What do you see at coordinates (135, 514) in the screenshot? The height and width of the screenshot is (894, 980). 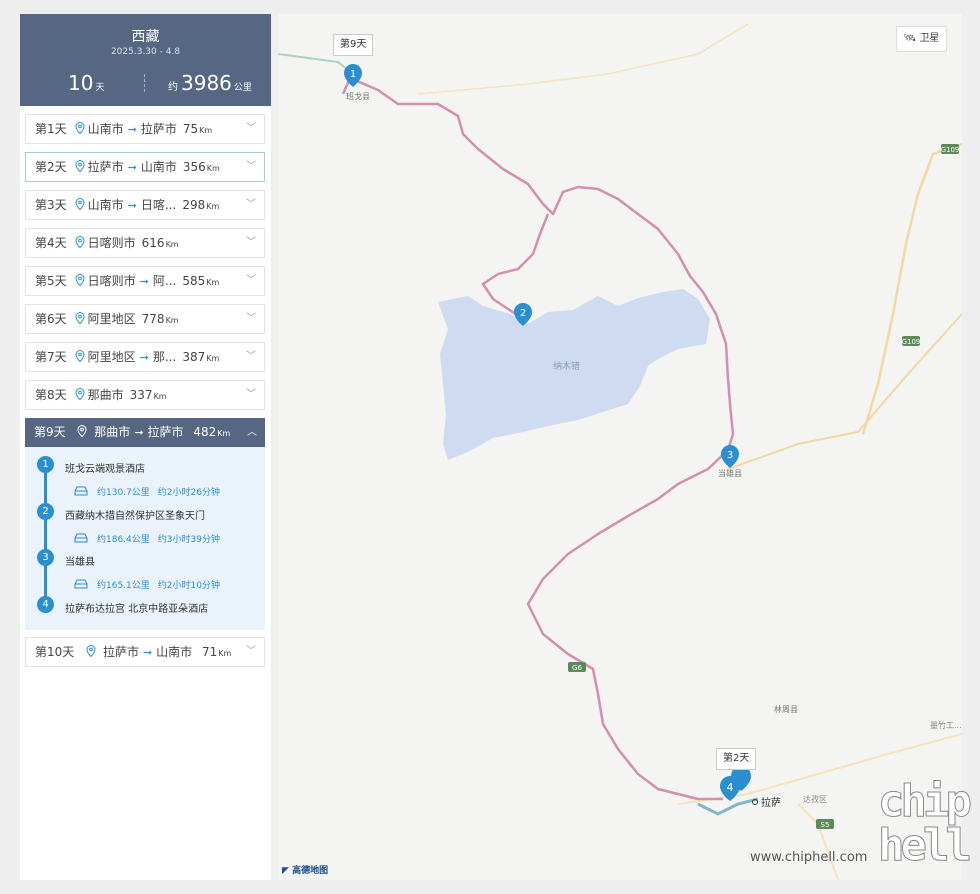 I see `stop-name: 西藏纳木措自然保护区圣象天门` at bounding box center [135, 514].